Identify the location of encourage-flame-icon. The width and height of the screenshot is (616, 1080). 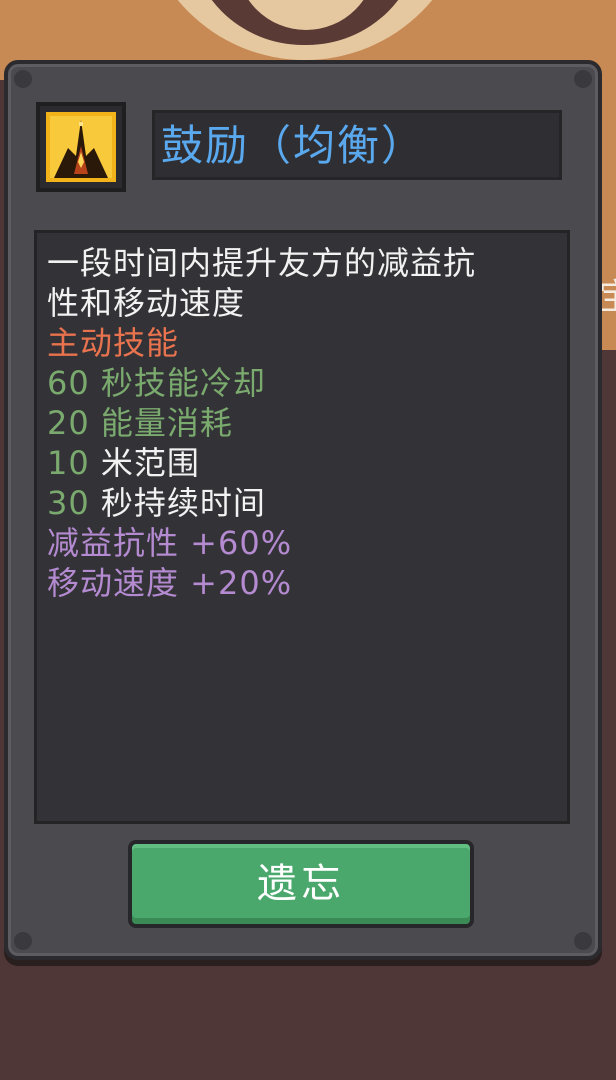
(81, 147).